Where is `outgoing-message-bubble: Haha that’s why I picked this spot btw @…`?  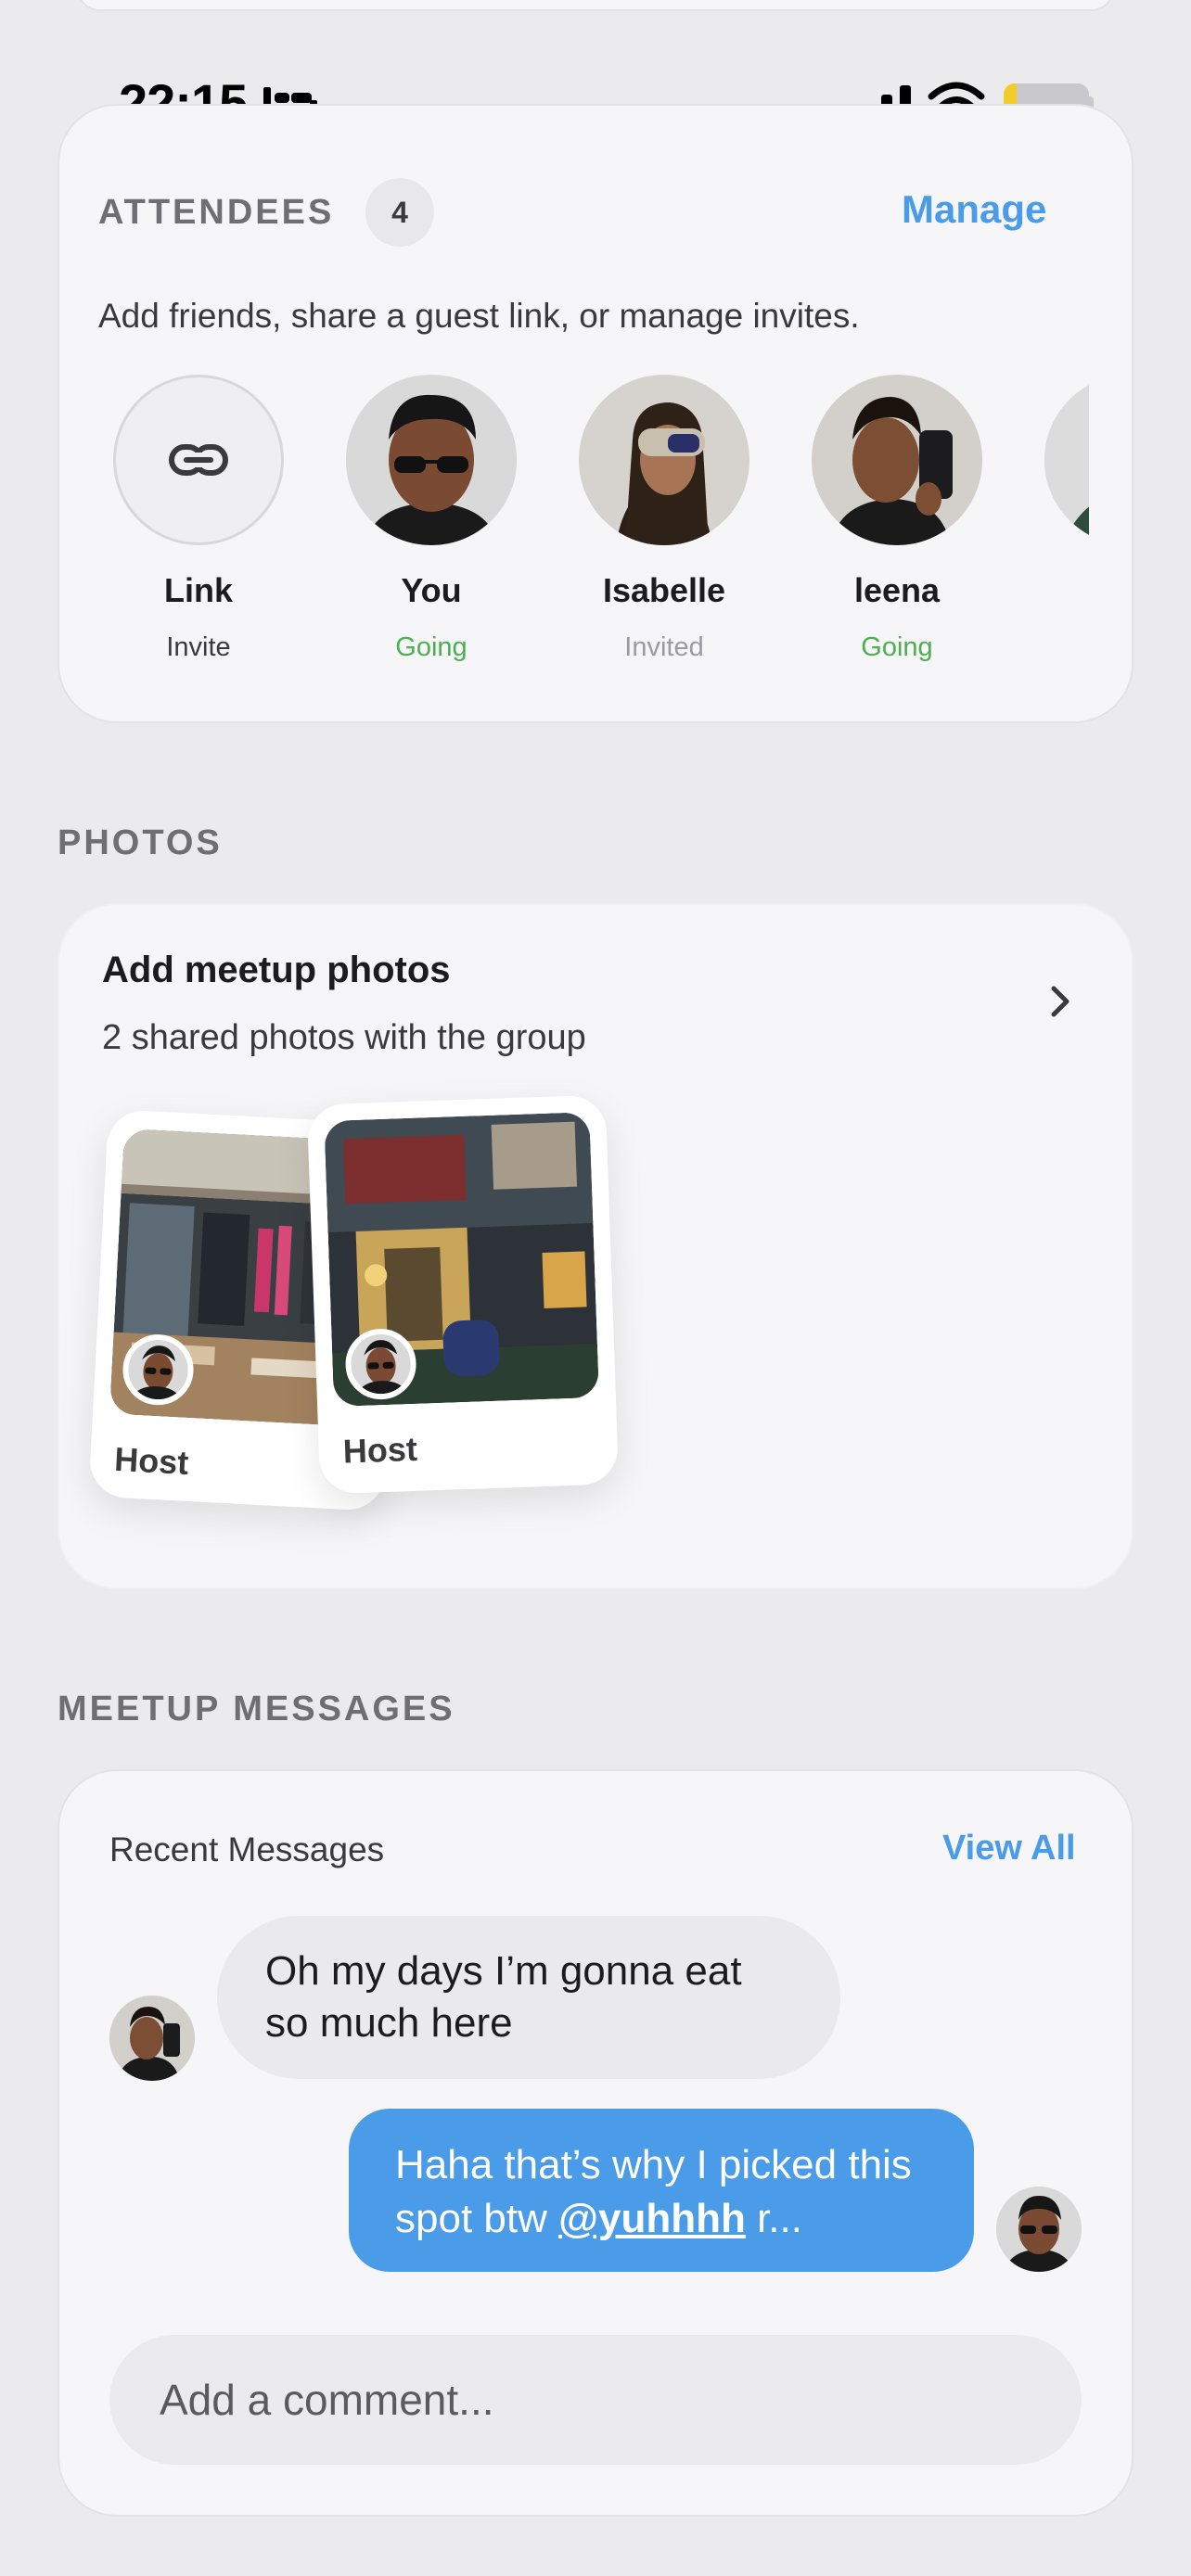 outgoing-message-bubble: Haha that’s why I picked this spot btw @… is located at coordinates (662, 2191).